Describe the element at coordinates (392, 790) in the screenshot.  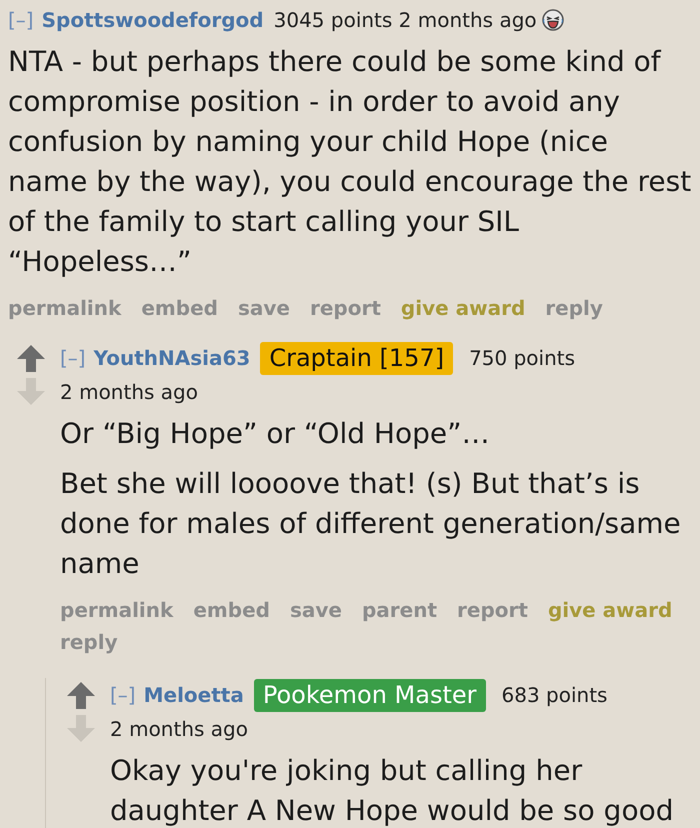
I see `comment-text: Okay you're joking but calling her daughter A New Hope would be so good` at that location.